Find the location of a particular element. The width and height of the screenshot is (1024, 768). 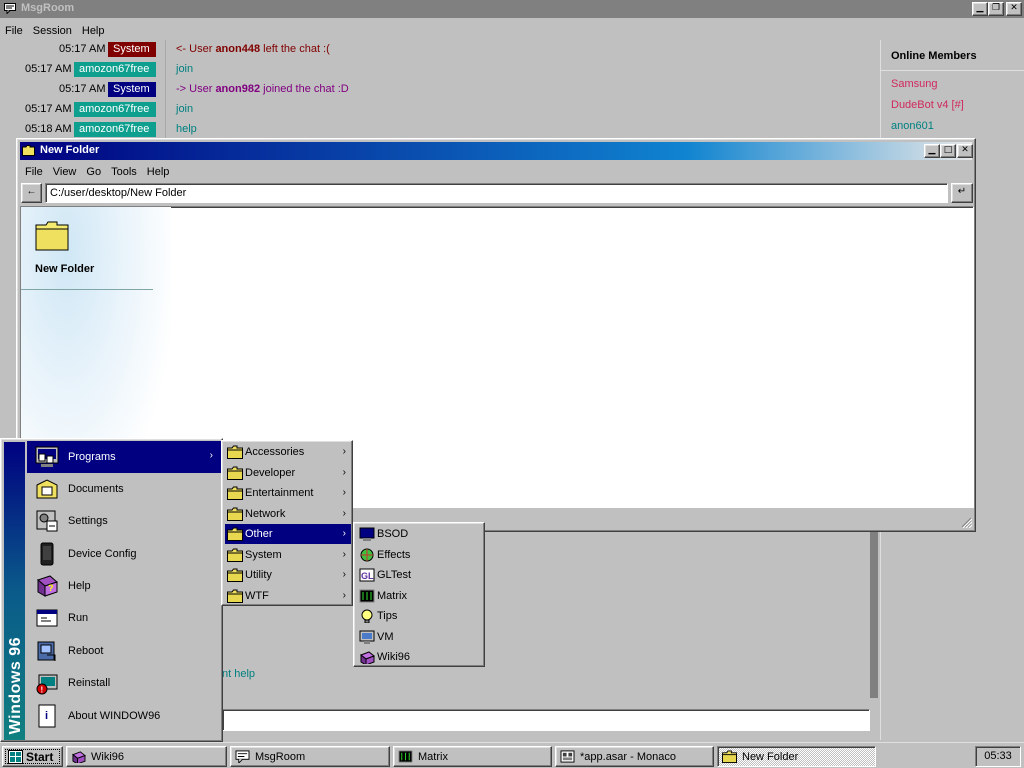

programs-submenu-item-developer: Developer › is located at coordinates (288, 473).